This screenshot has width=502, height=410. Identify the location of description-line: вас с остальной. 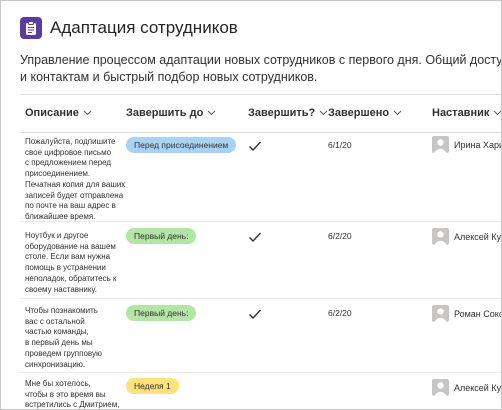
(55, 321).